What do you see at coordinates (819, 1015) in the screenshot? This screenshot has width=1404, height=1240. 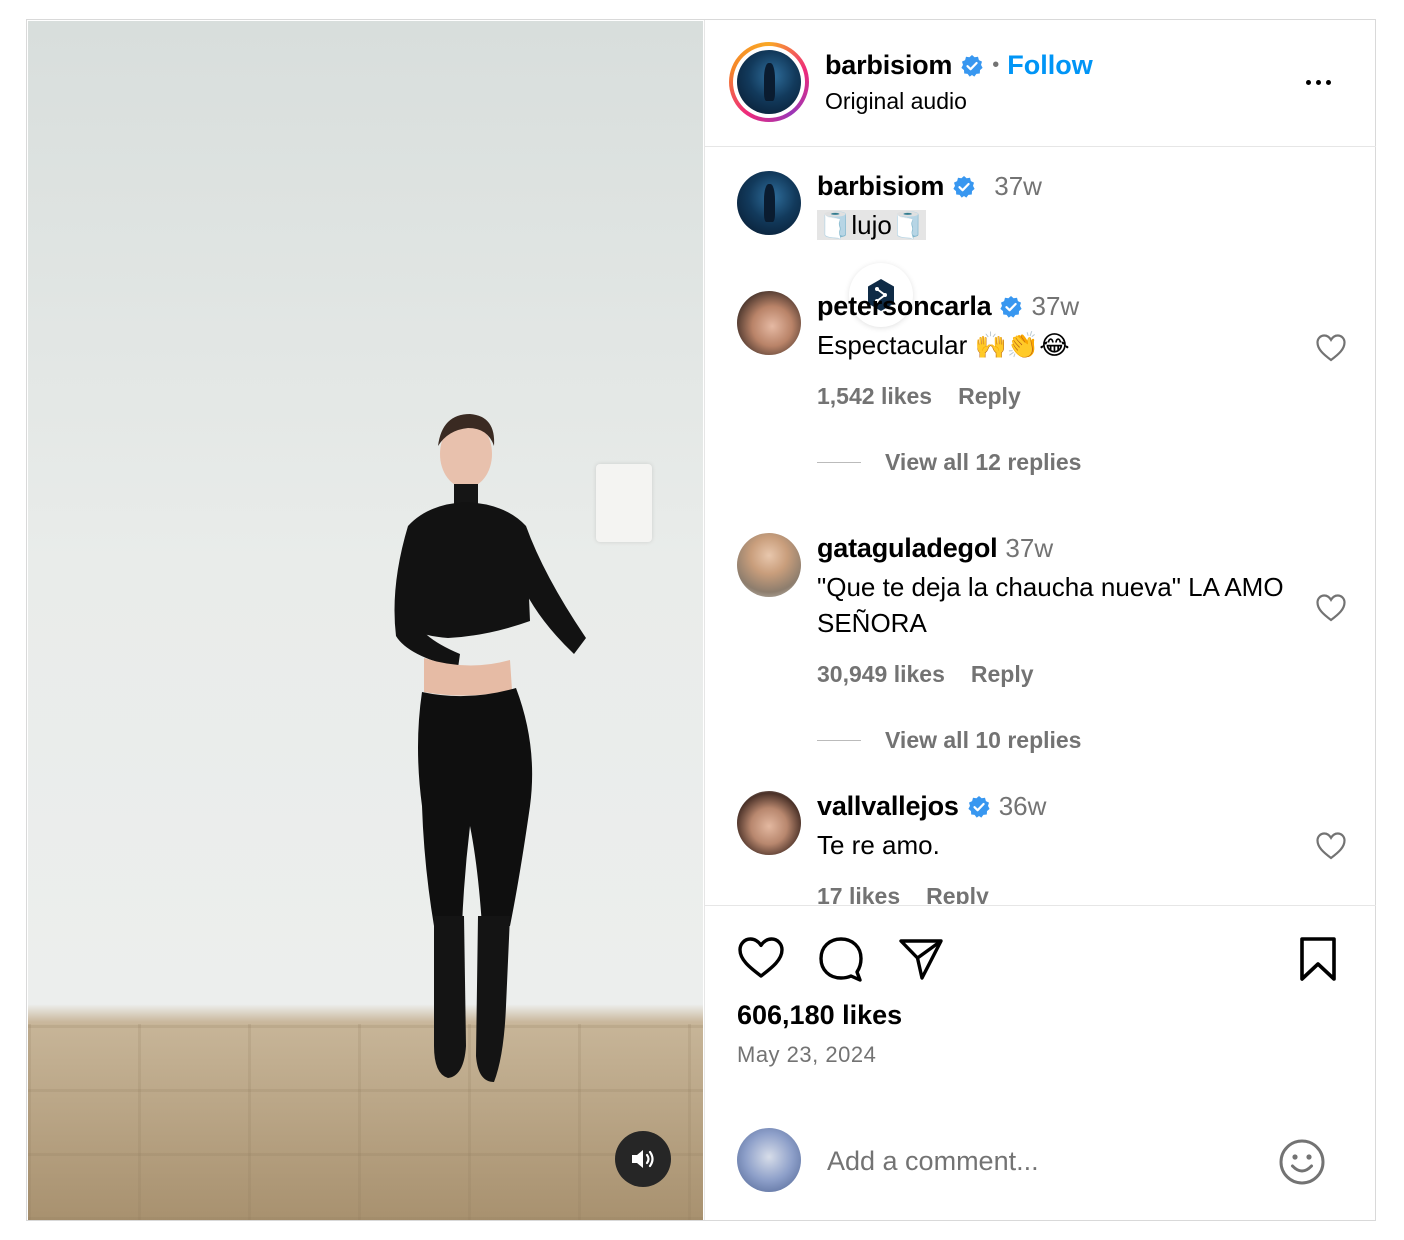 I see `likes-count: 606,180 likes` at bounding box center [819, 1015].